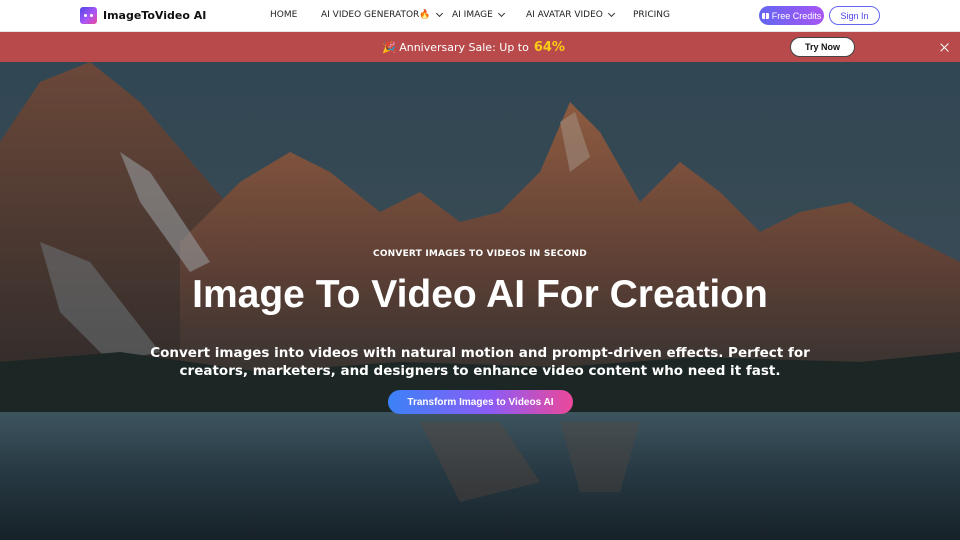 Image resolution: width=960 pixels, height=540 pixels. I want to click on sign-in-button: Sign In, so click(854, 15).